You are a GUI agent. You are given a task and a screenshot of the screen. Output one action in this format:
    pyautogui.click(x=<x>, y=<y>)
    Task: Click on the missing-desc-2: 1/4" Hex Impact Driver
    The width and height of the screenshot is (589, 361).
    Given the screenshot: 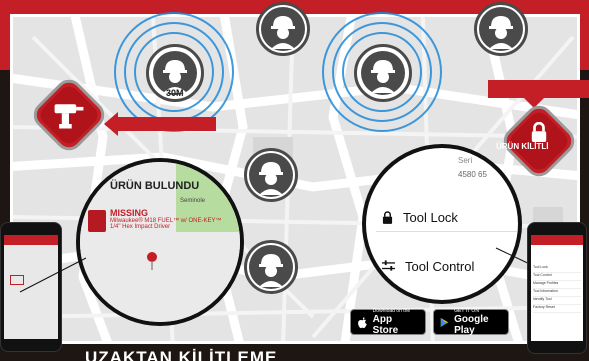 What is the action you would take?
    pyautogui.click(x=140, y=227)
    